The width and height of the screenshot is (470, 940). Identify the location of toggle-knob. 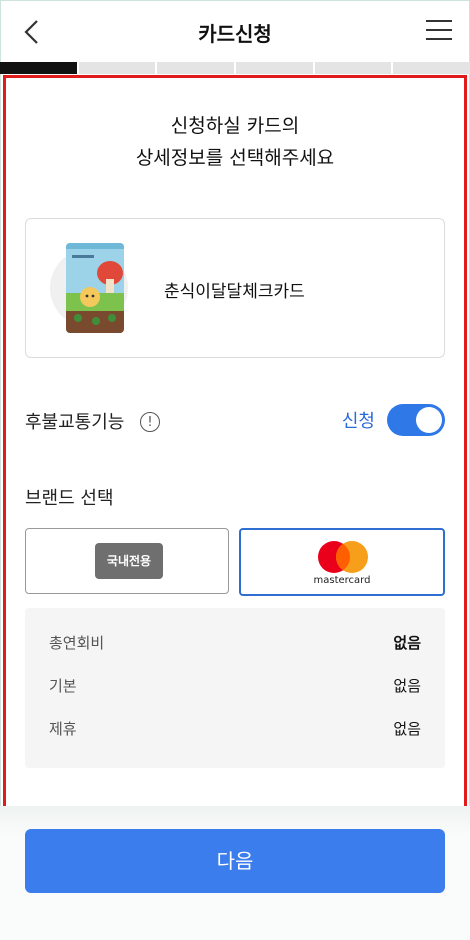
(429, 420).